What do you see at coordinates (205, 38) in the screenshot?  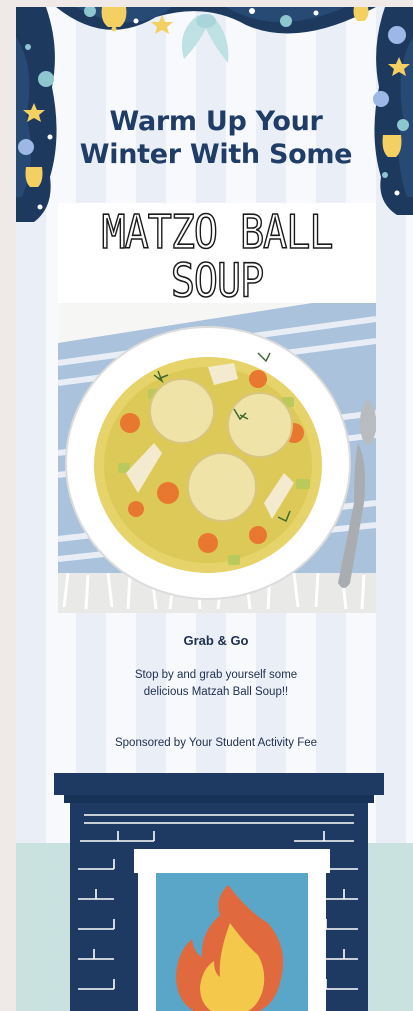 I see `bow-icon` at bounding box center [205, 38].